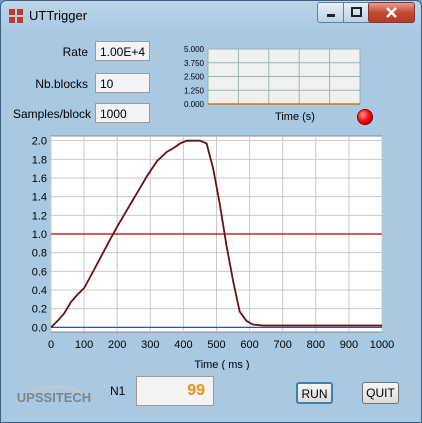  What do you see at coordinates (39, 310) in the screenshot?
I see `y-tick-label: 0.2` at bounding box center [39, 310].